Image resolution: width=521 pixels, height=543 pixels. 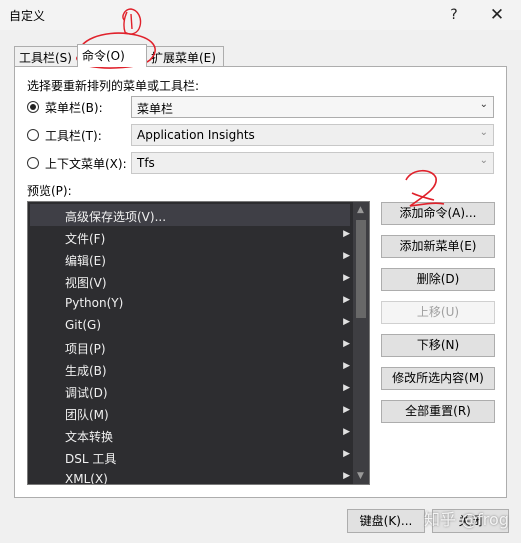 I want to click on menubar-label: 菜单栏(B):, so click(x=74, y=108).